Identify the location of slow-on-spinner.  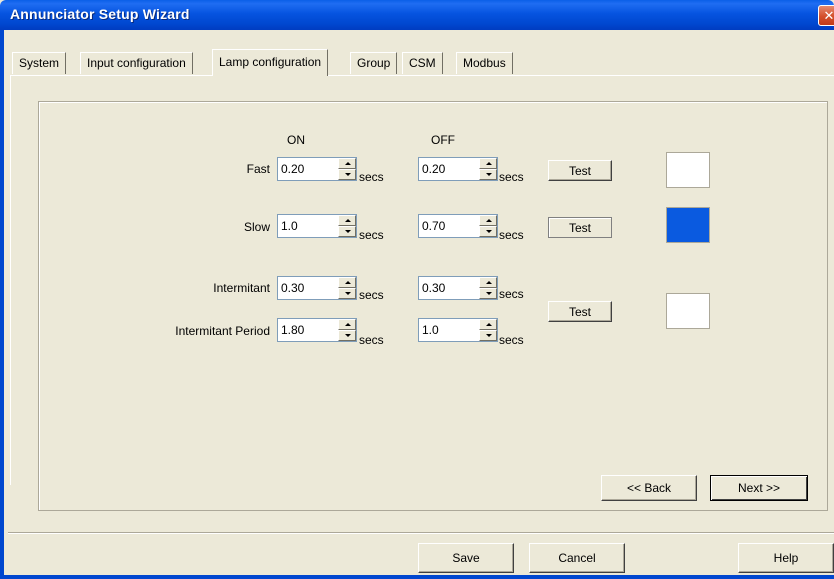
(317, 226).